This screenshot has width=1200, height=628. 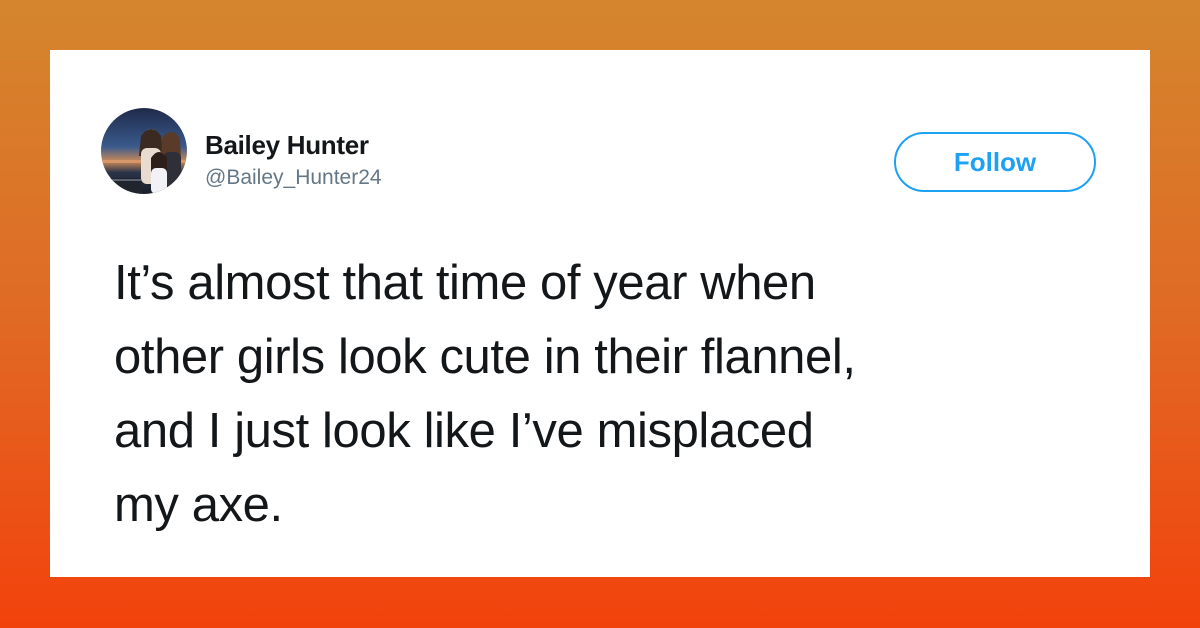 I want to click on profile-photo-icon, so click(x=144, y=151).